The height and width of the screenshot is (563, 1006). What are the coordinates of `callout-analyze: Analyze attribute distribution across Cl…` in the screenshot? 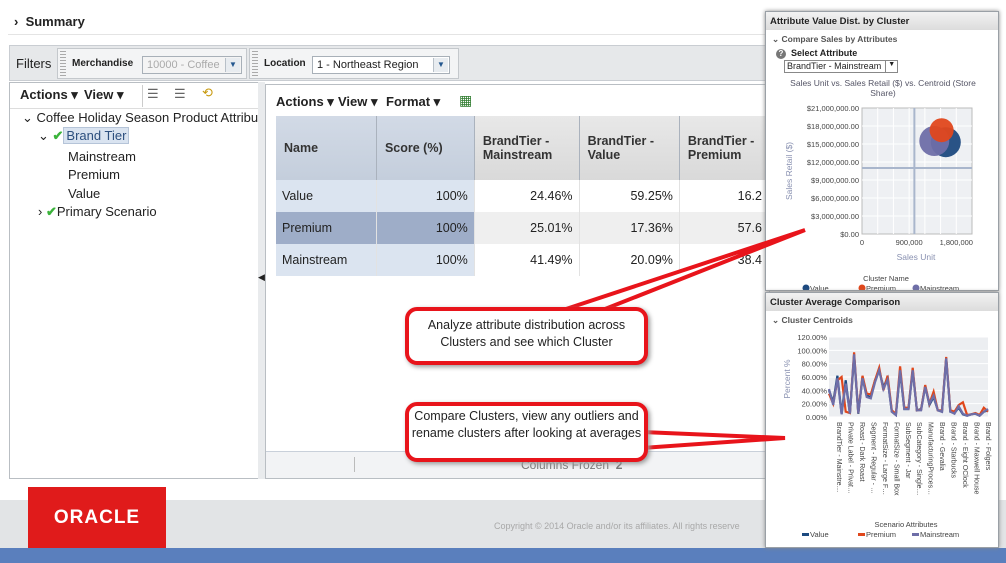 It's located at (526, 336).